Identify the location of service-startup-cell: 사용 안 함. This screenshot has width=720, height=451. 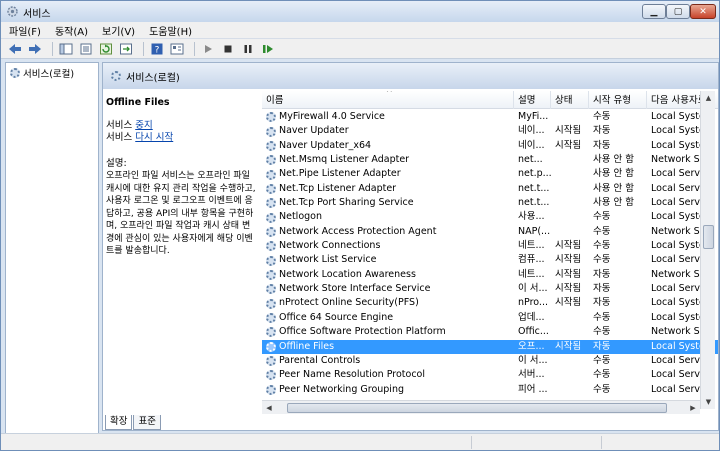
(613, 188).